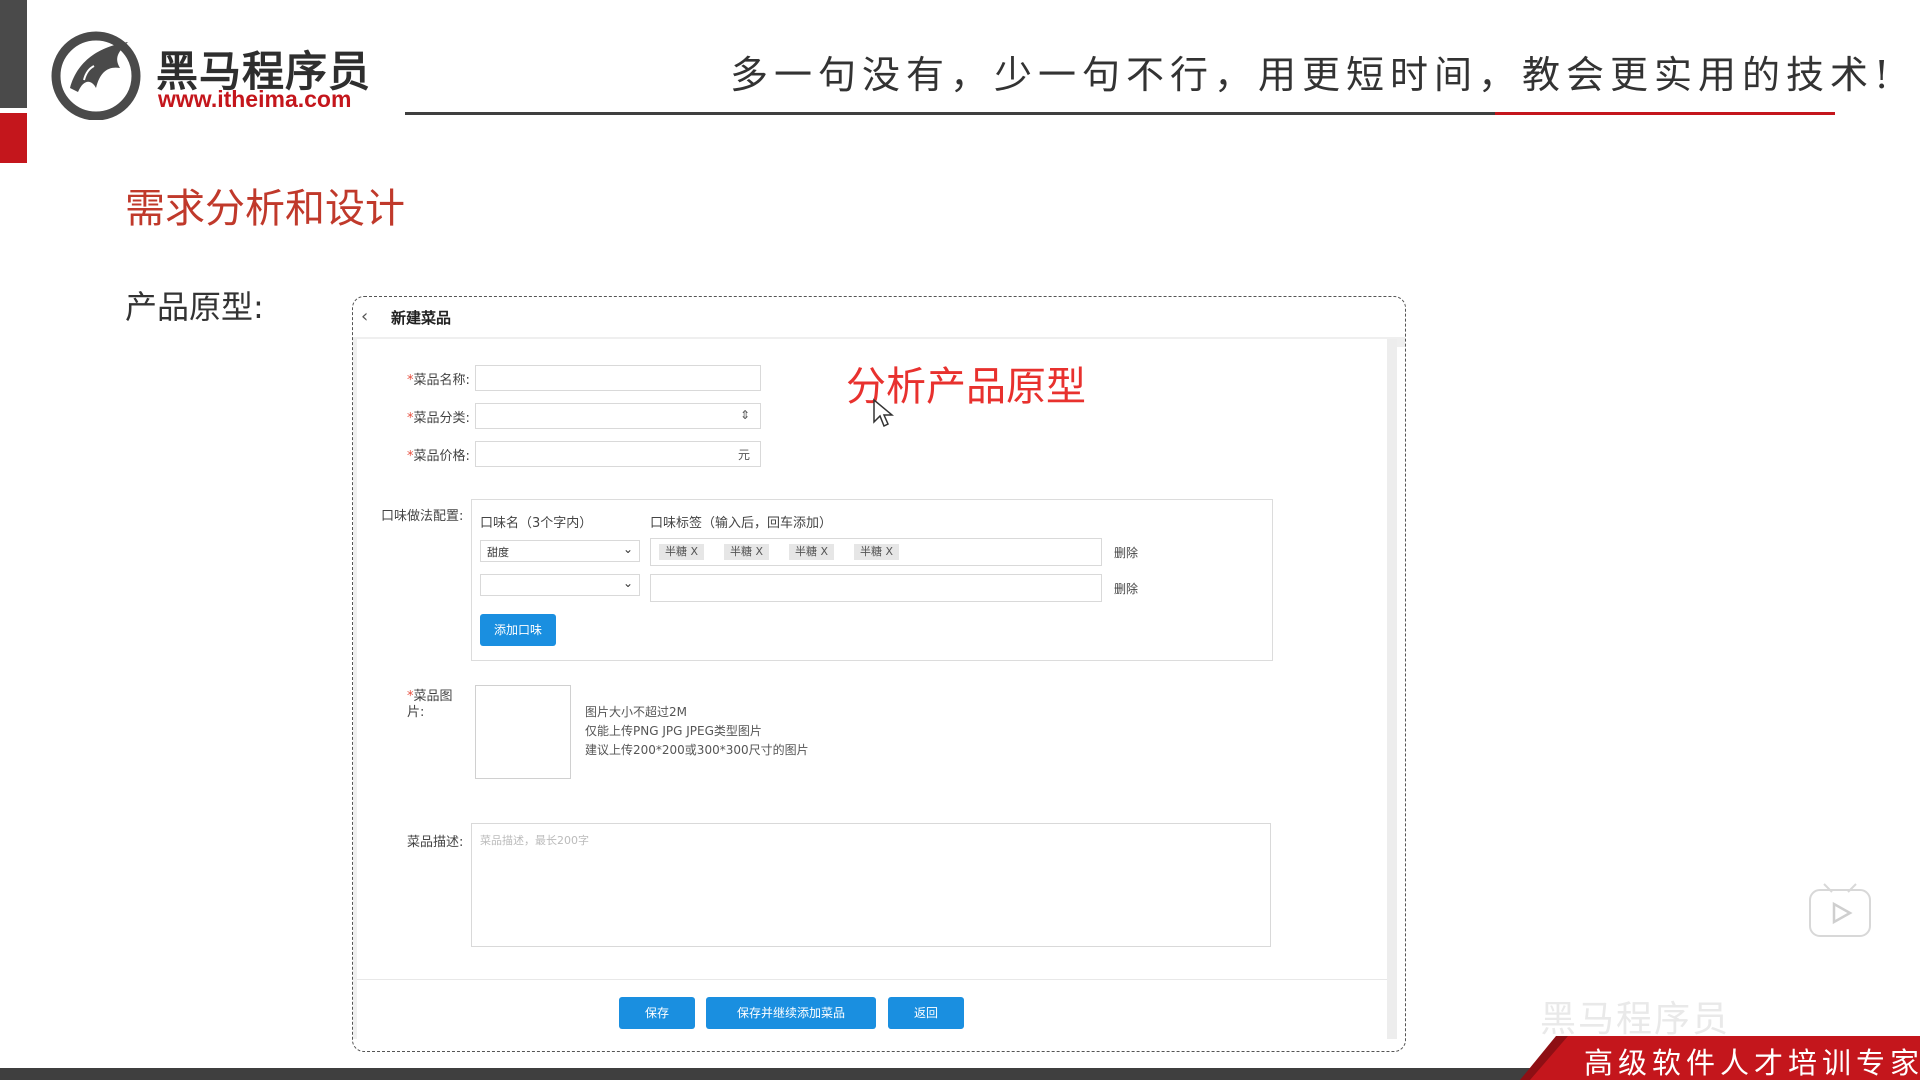 The image size is (1920, 1082). Describe the element at coordinates (518, 630) in the screenshot. I see `add-flavor-button: 添加口味` at that location.